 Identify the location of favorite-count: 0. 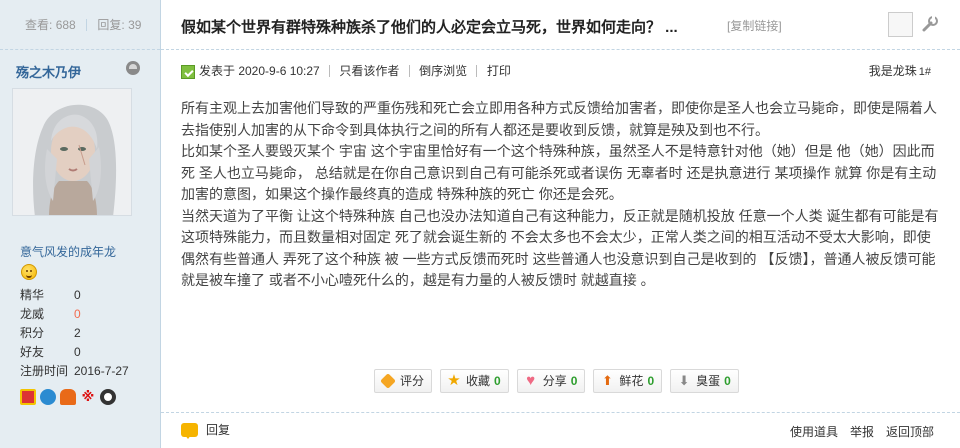
(497, 381).